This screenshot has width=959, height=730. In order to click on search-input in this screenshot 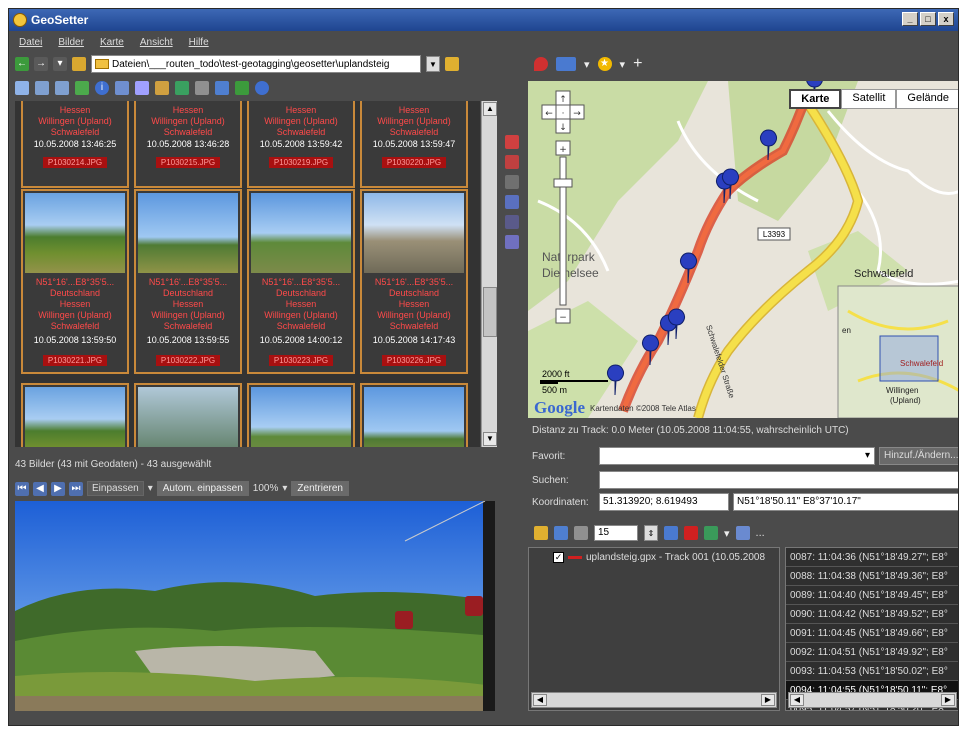, I will do `click(778, 480)`.